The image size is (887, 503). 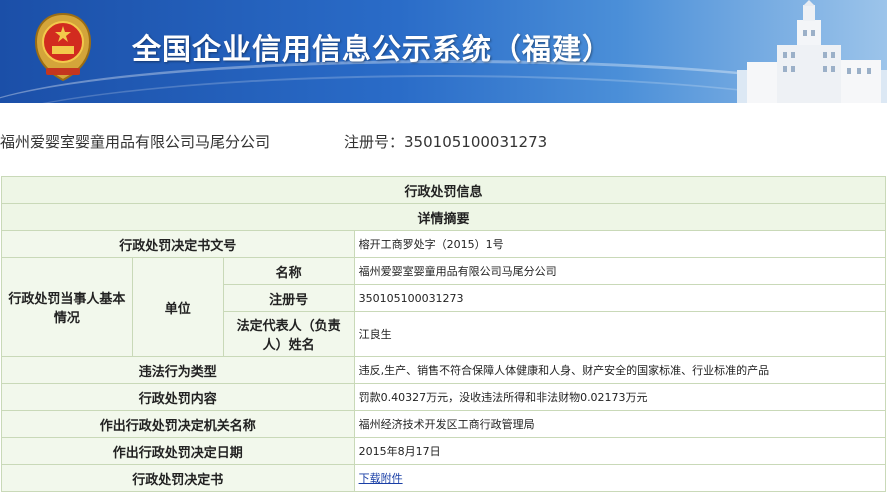 I want to click on decision-label: 行政处罚决定书, so click(x=178, y=478).